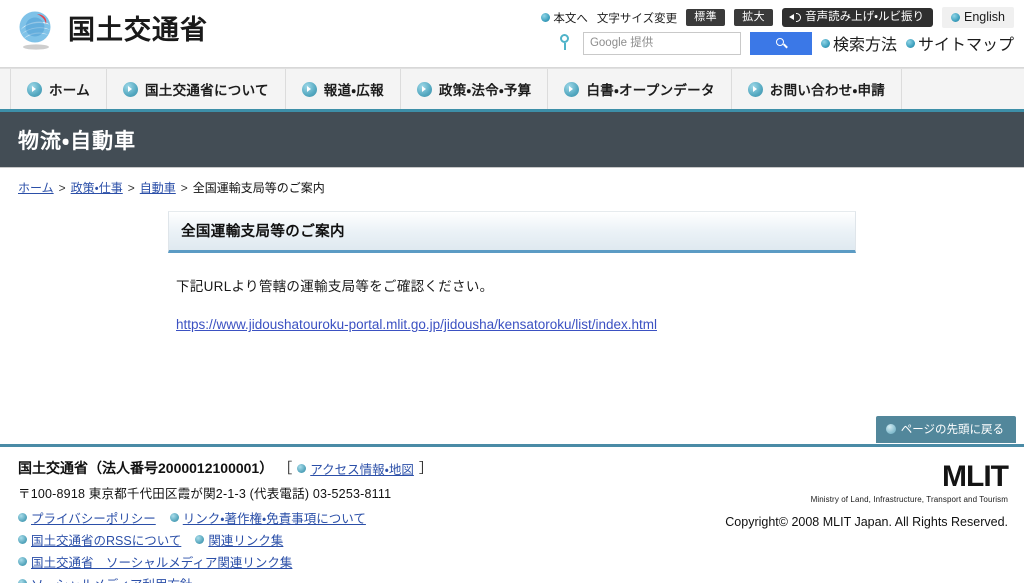 This screenshot has width=1024, height=583. Describe the element at coordinates (362, 468) in the screenshot. I see `access-info-label: アクセス情報・地図` at that location.